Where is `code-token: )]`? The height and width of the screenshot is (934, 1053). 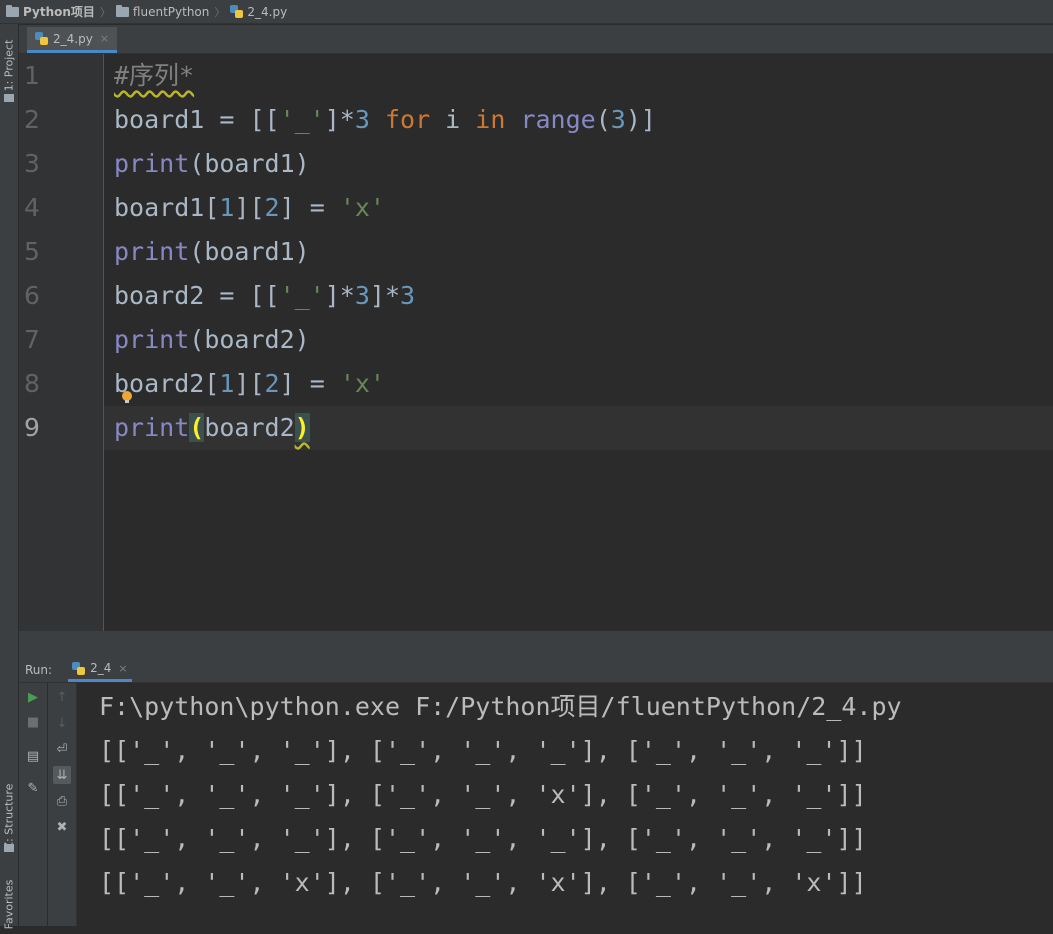
code-token: )] is located at coordinates (640, 119).